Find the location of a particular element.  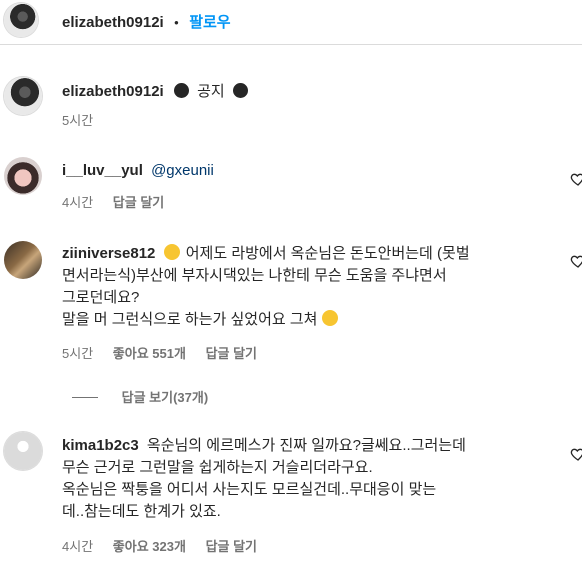

caption-username: elizabeth0912i is located at coordinates (113, 91).